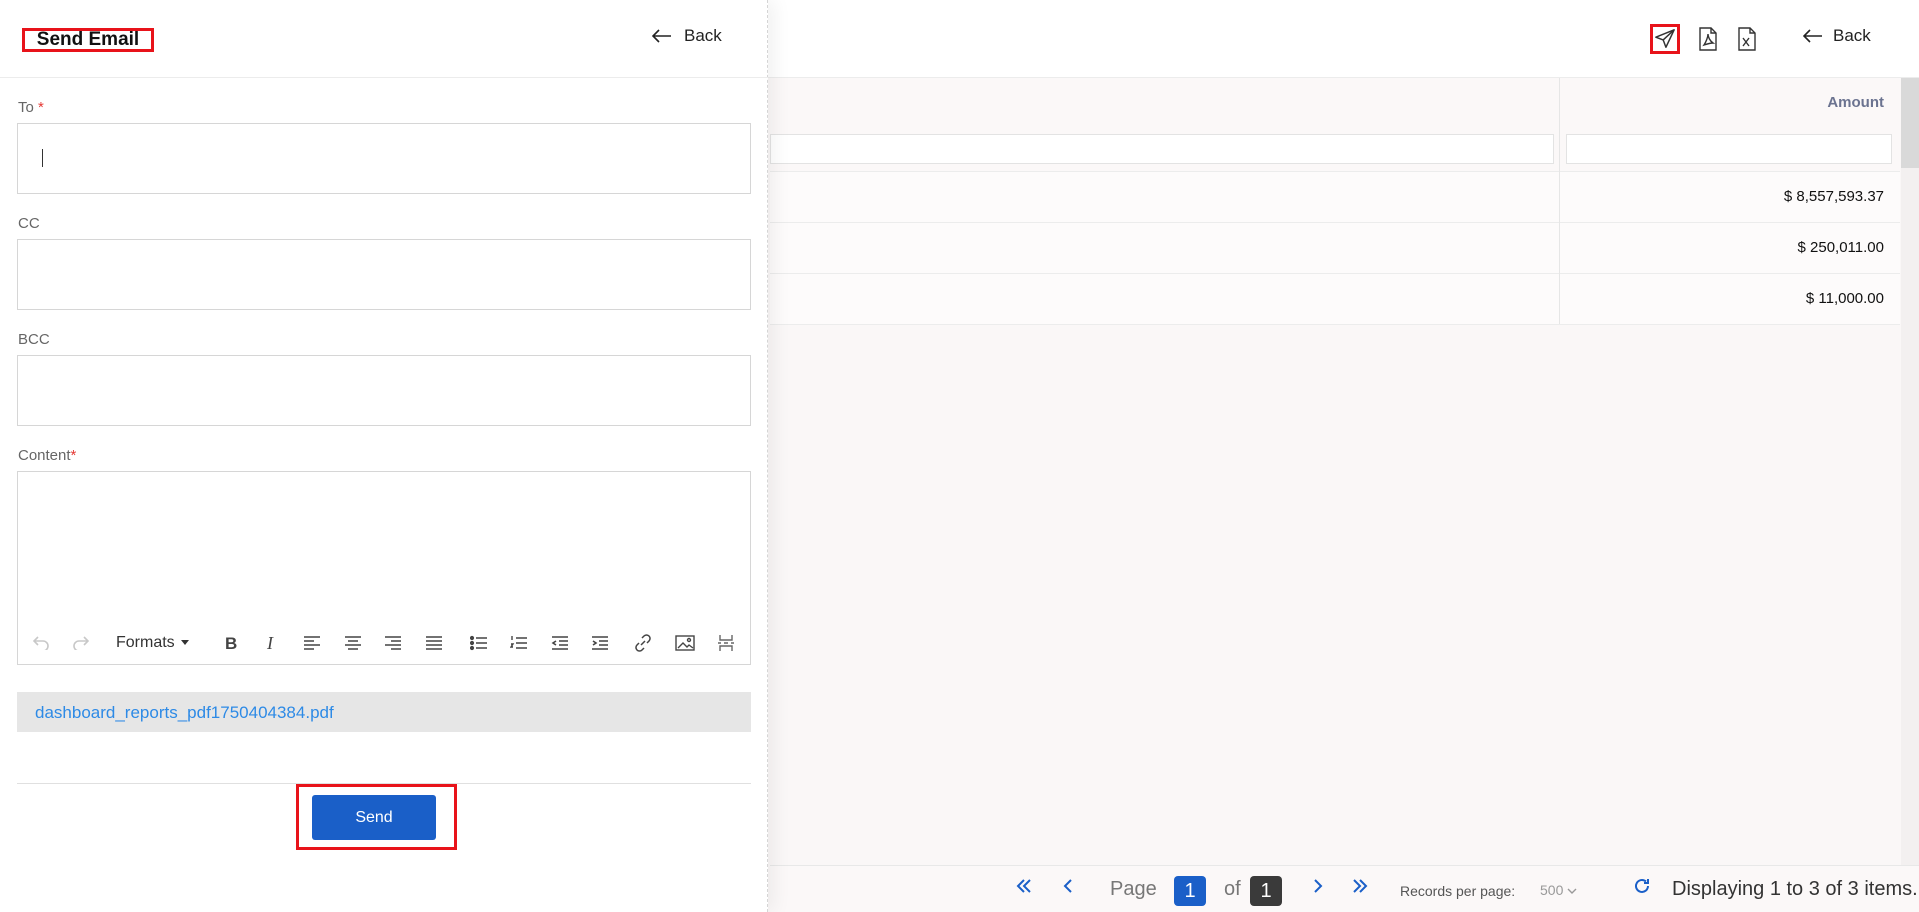  Describe the element at coordinates (1360, 889) in the screenshot. I see `last-page-icon` at that location.